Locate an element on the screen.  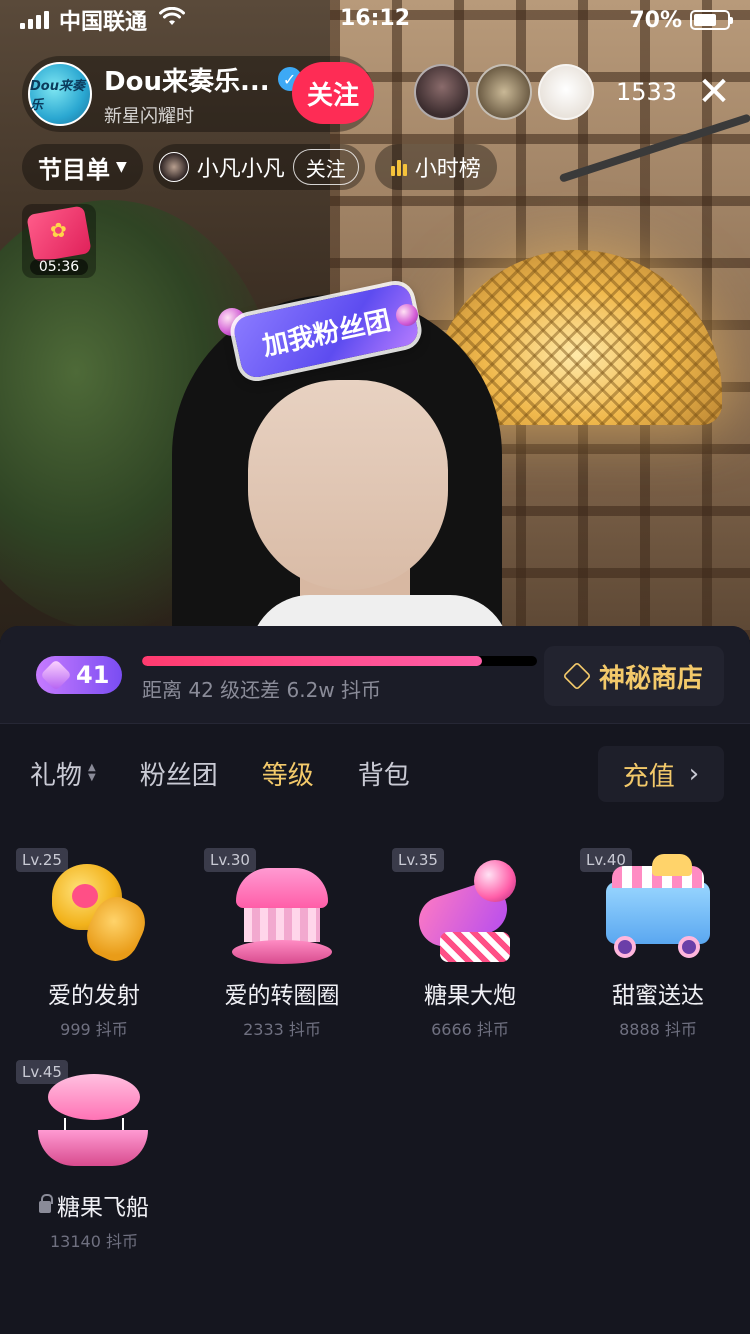
gift-price: 999 抖币 is located at coordinates (94, 1029).